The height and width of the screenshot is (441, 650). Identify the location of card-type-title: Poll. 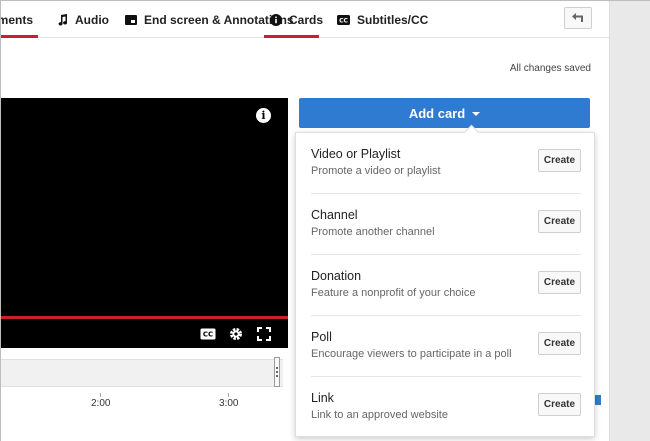
(321, 337).